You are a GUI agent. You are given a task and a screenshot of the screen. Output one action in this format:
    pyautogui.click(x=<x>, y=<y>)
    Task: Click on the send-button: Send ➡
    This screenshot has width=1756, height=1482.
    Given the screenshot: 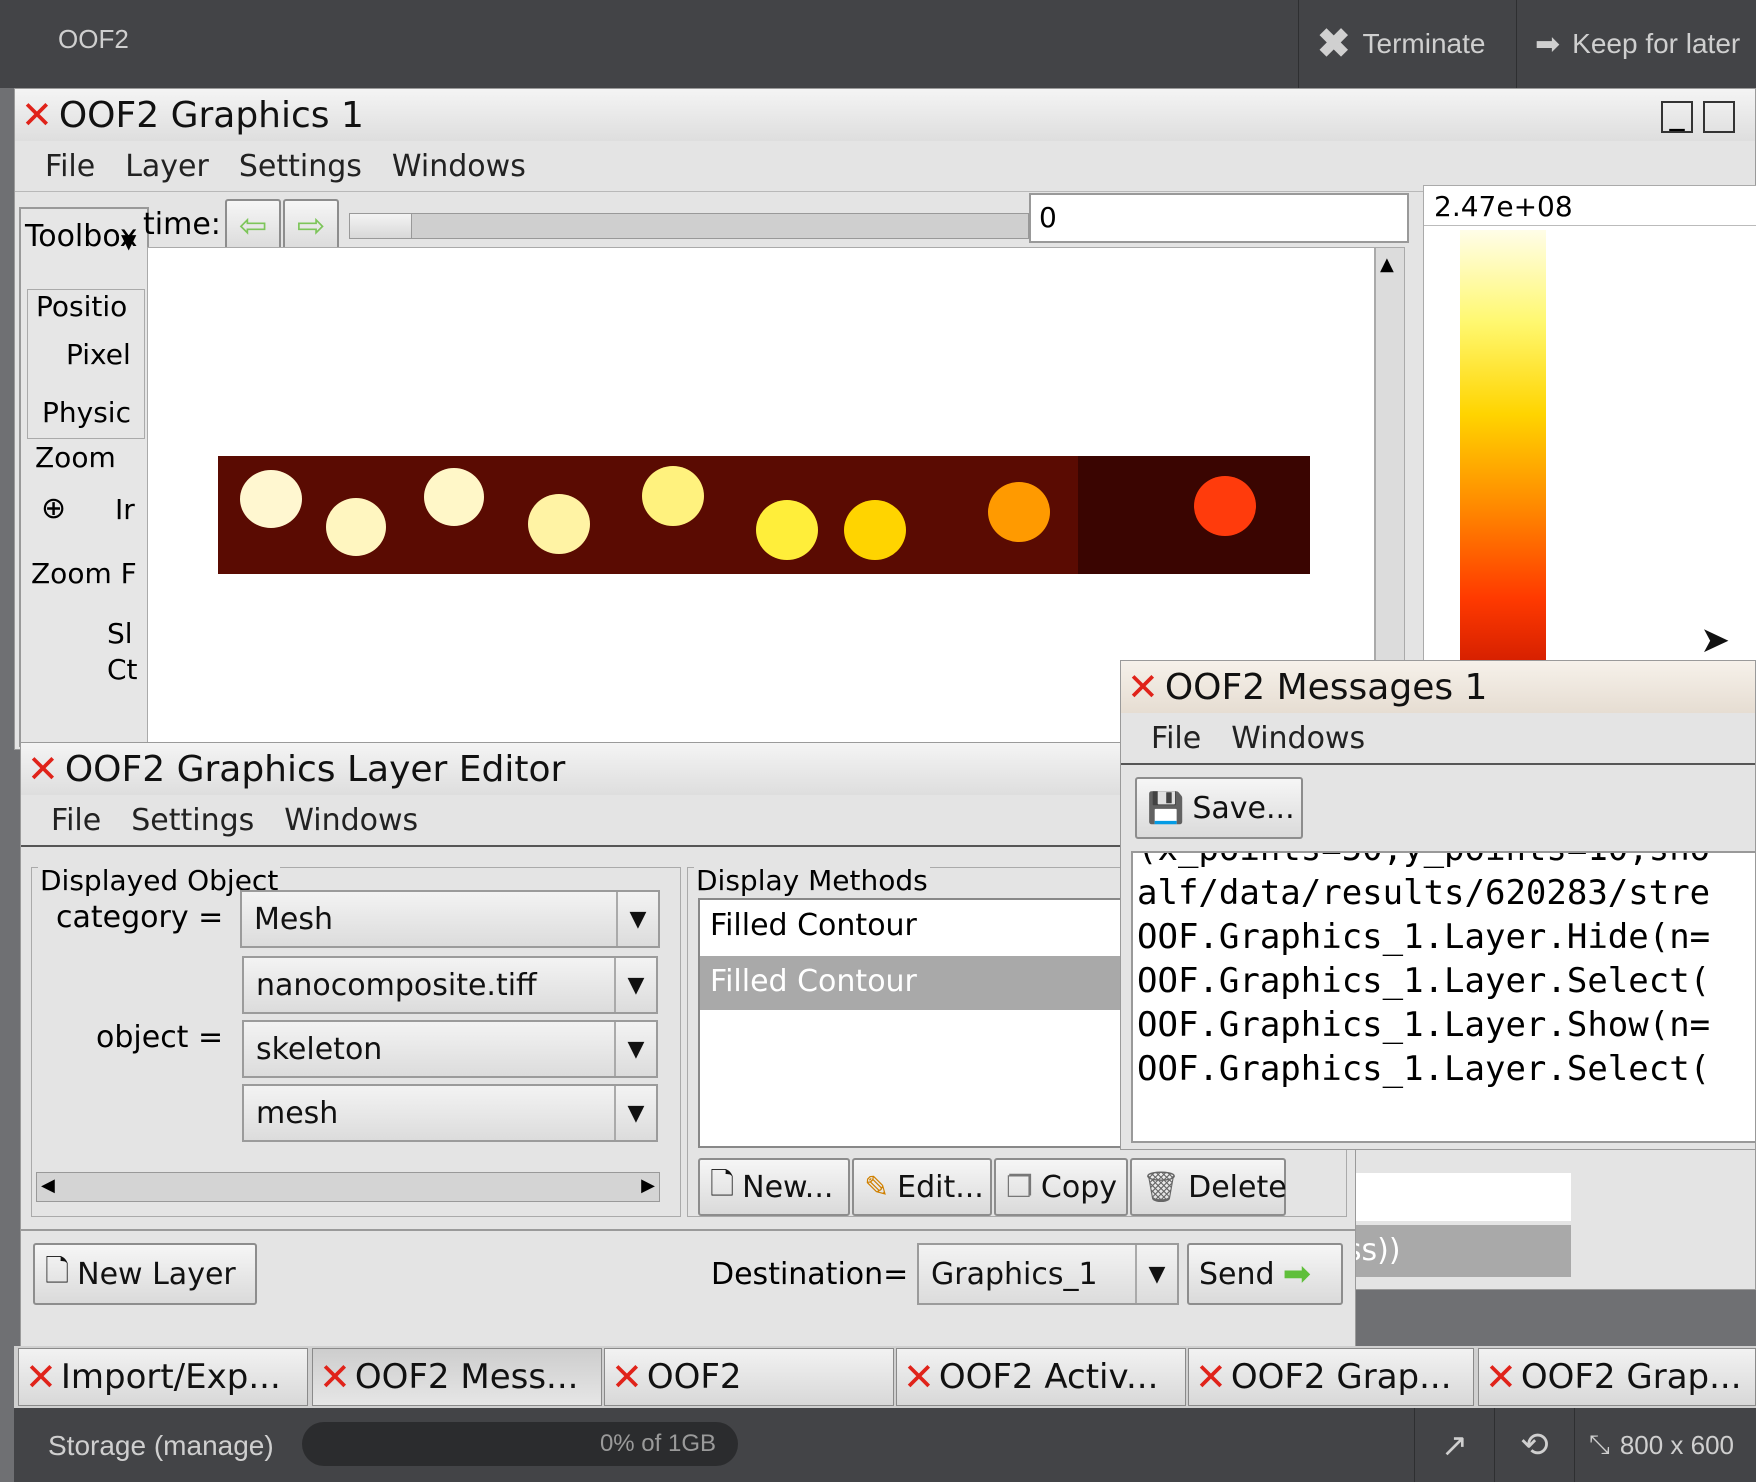 What is the action you would take?
    pyautogui.click(x=1265, y=1274)
    